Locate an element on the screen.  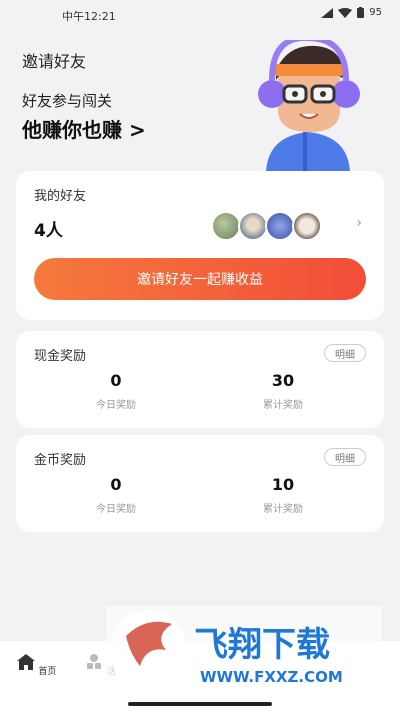
cash-total-stat: 30 累计奖励 is located at coordinates (283, 391).